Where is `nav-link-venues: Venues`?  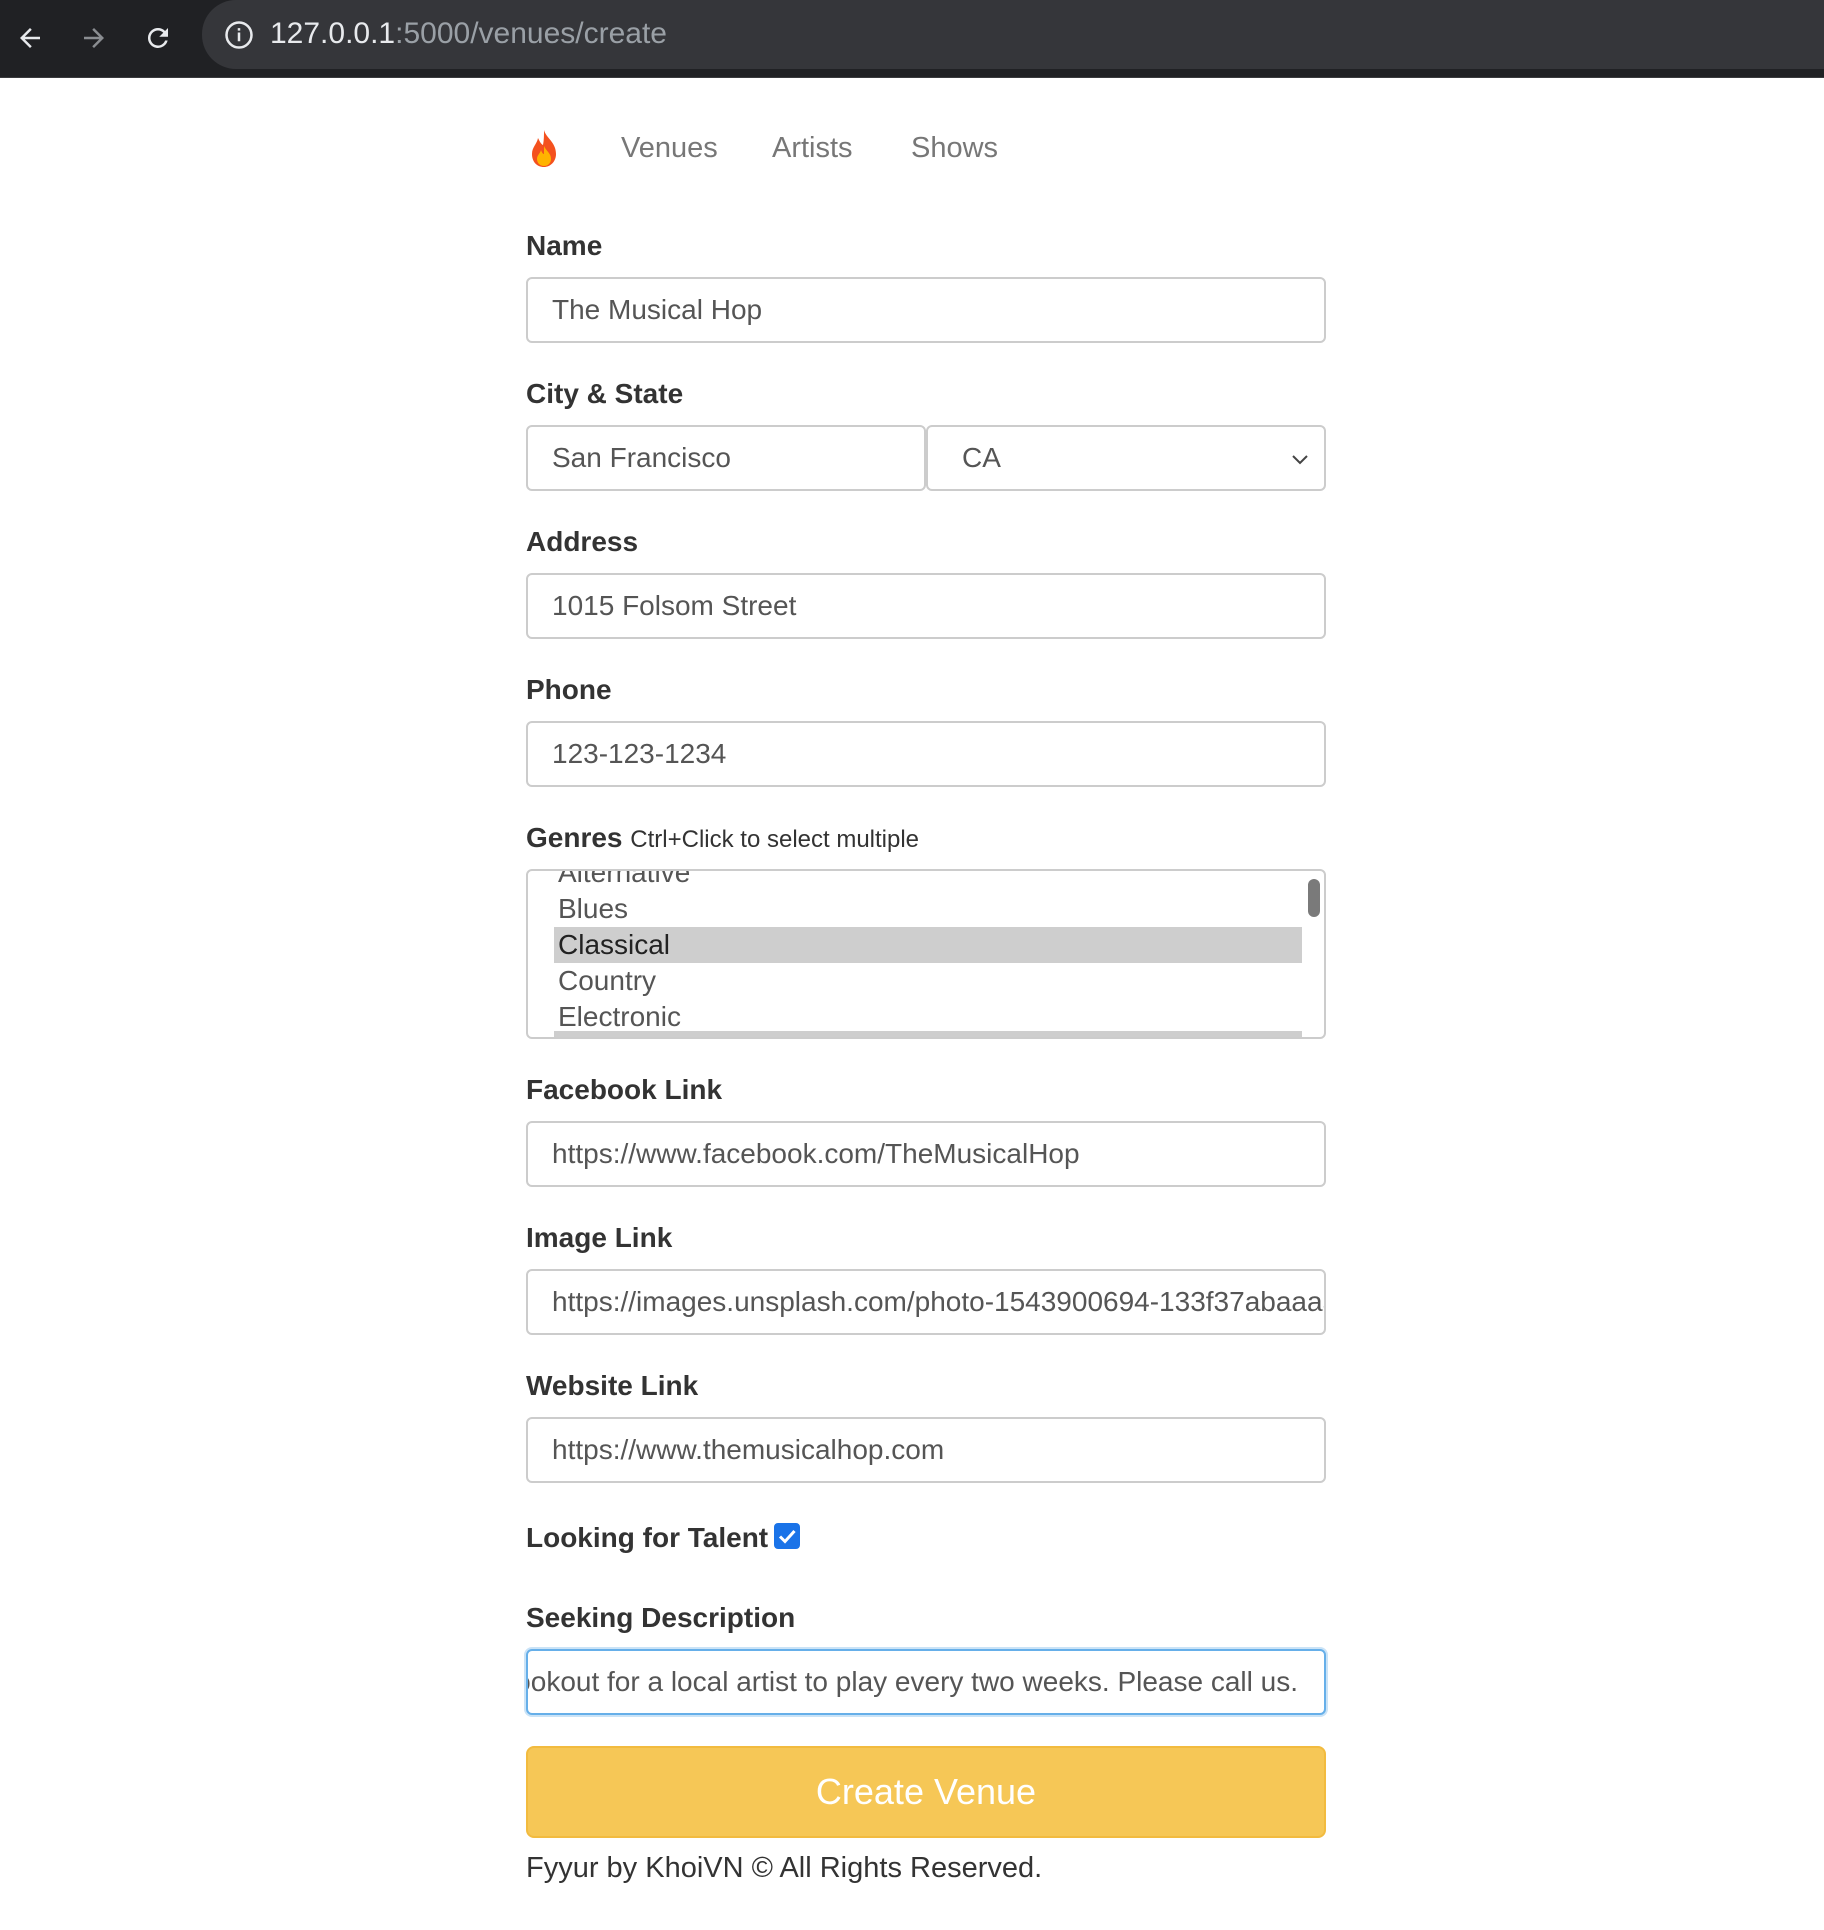
nav-link-venues: Venues is located at coordinates (669, 148).